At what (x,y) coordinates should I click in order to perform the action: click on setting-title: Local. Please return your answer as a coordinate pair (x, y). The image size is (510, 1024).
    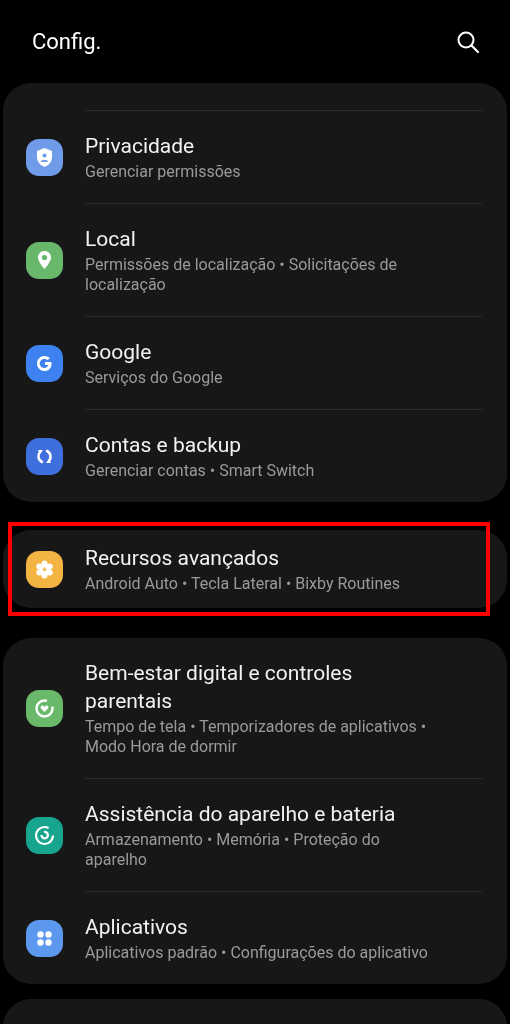
    Looking at the image, I should click on (260, 239).